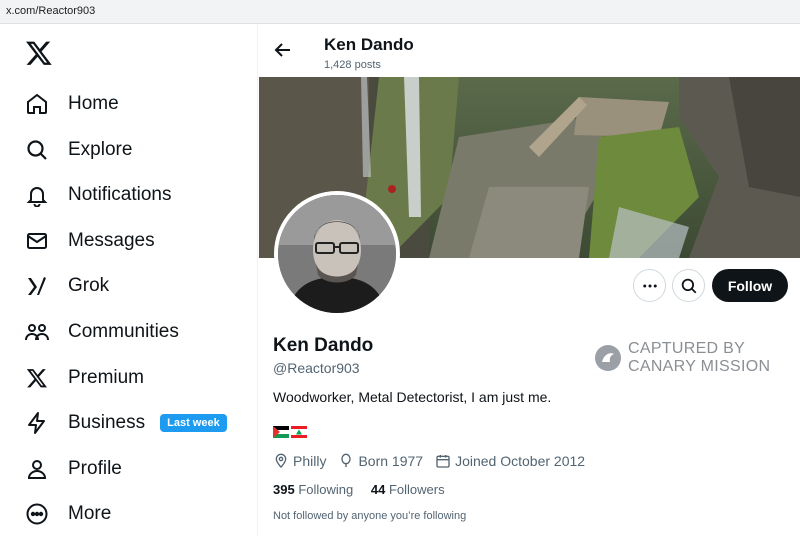  I want to click on profile-meta: Philly Born 1977 Joined October 2012, so click(435, 461).